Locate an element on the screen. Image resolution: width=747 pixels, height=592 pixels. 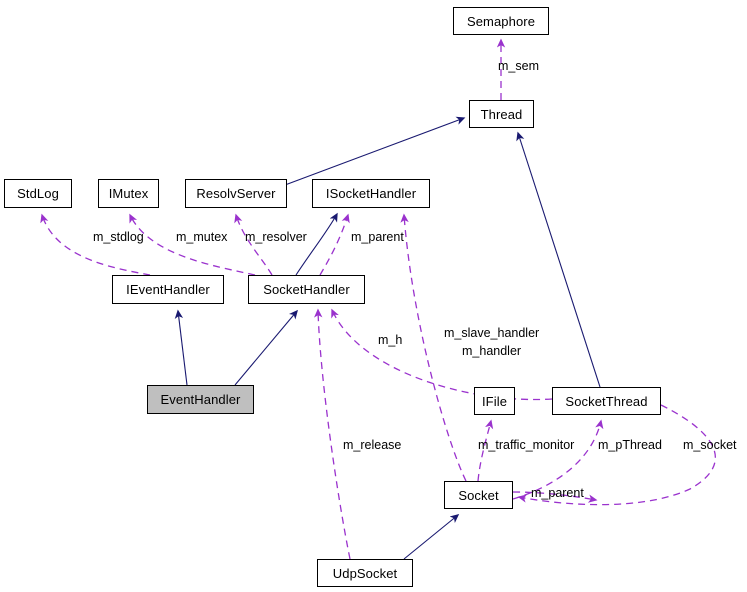
class-node-semaphore: Semaphore is located at coordinates (501, 21).